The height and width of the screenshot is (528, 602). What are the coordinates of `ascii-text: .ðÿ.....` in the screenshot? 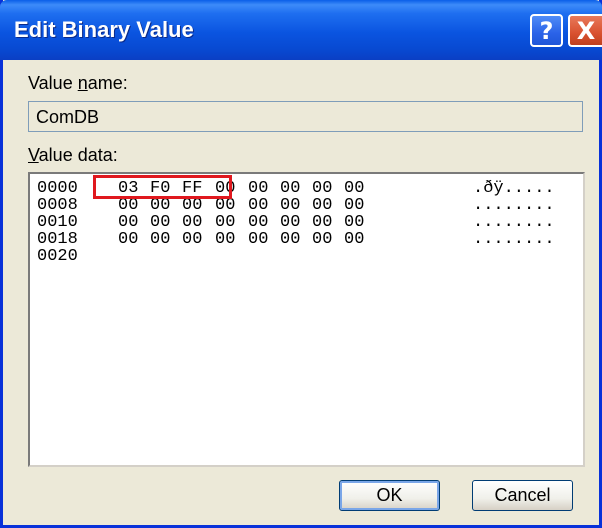 It's located at (514, 188).